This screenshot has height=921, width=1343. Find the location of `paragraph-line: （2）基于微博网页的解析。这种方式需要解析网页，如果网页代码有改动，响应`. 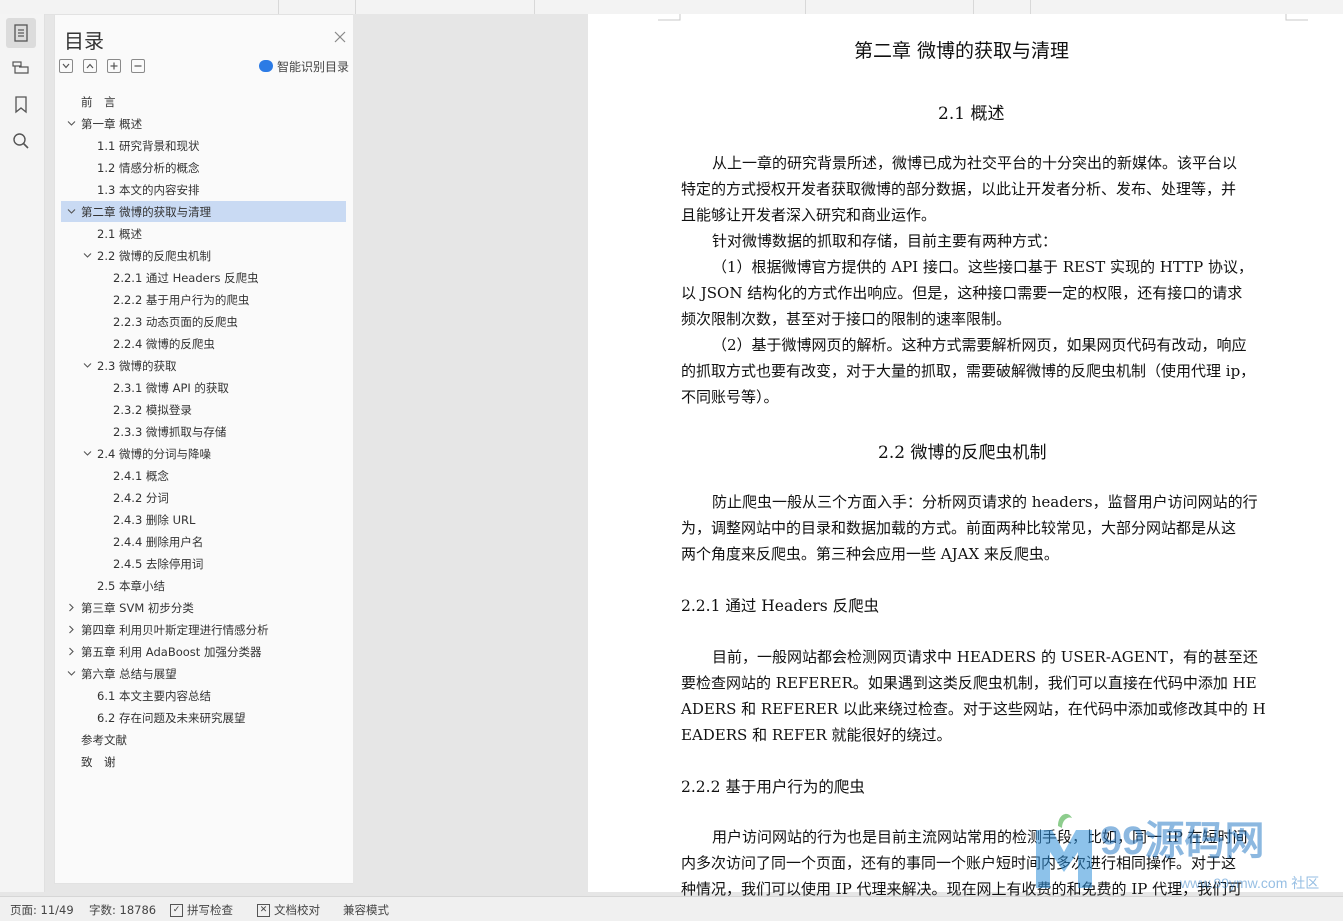

paragraph-line: （2）基于微博网页的解析。这种方式需要解析网页，如果网页代码有改动，响应 is located at coordinates (979, 345).